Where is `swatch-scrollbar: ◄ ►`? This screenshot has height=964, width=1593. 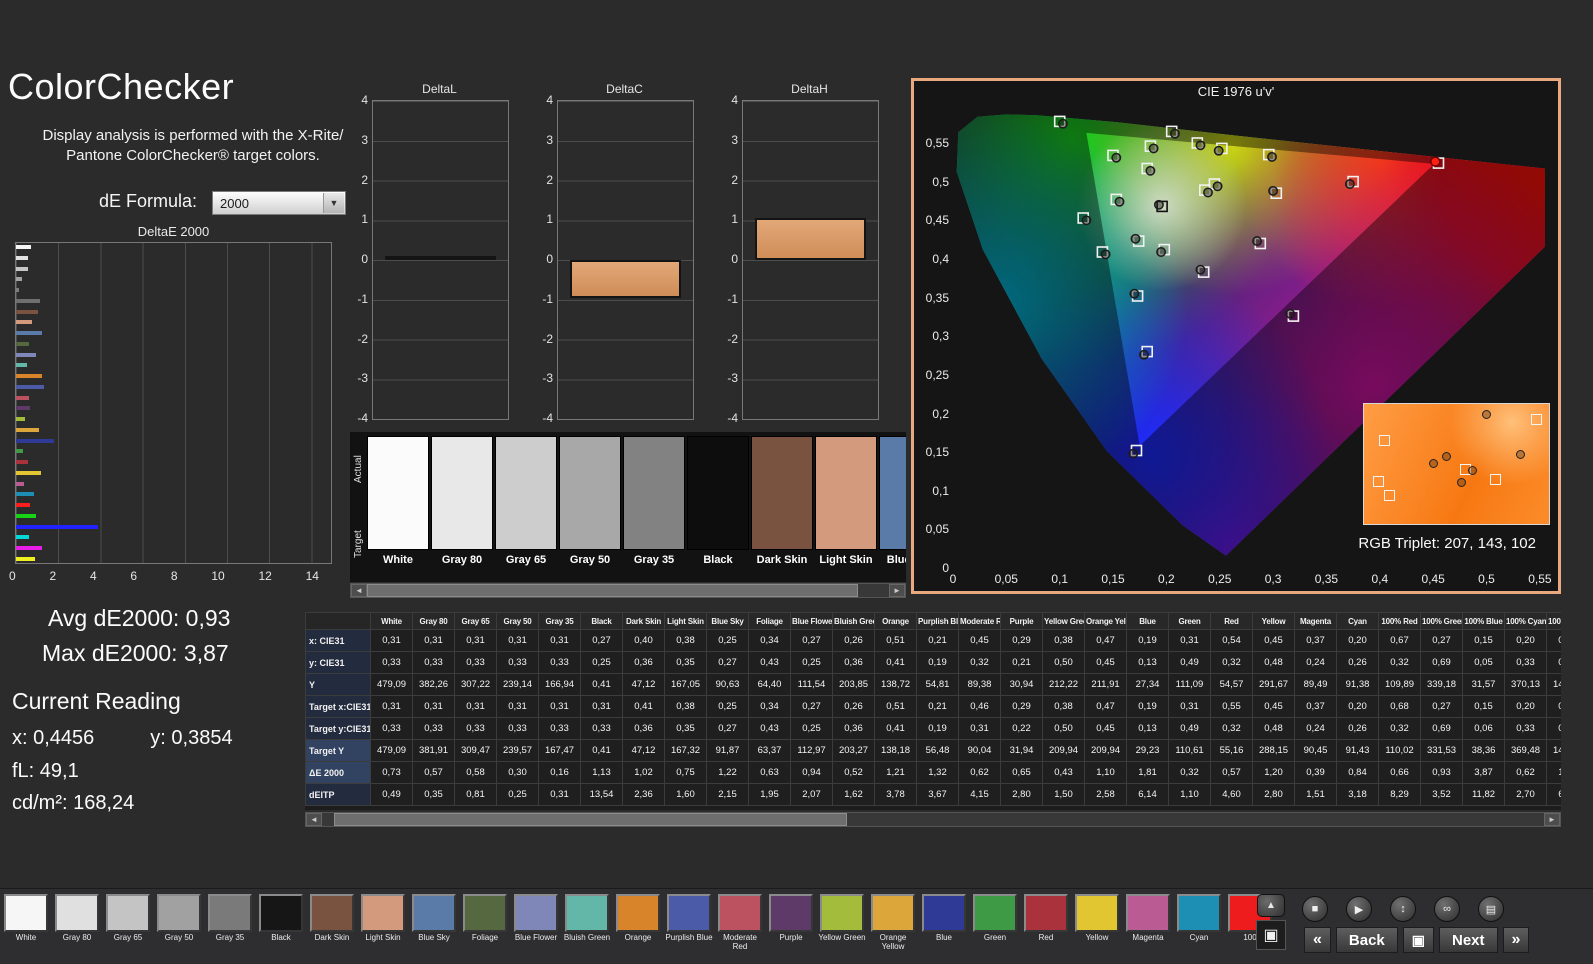 swatch-scrollbar: ◄ ► is located at coordinates (628, 590).